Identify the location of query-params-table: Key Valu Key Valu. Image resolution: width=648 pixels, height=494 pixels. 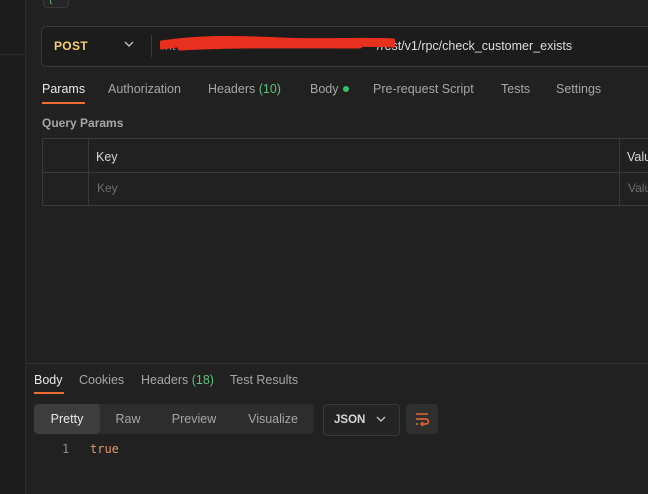
(345, 172).